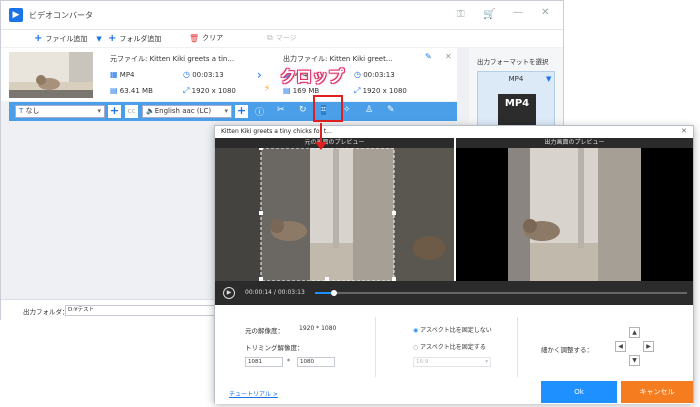  I want to click on play-icon: ▶, so click(229, 293).